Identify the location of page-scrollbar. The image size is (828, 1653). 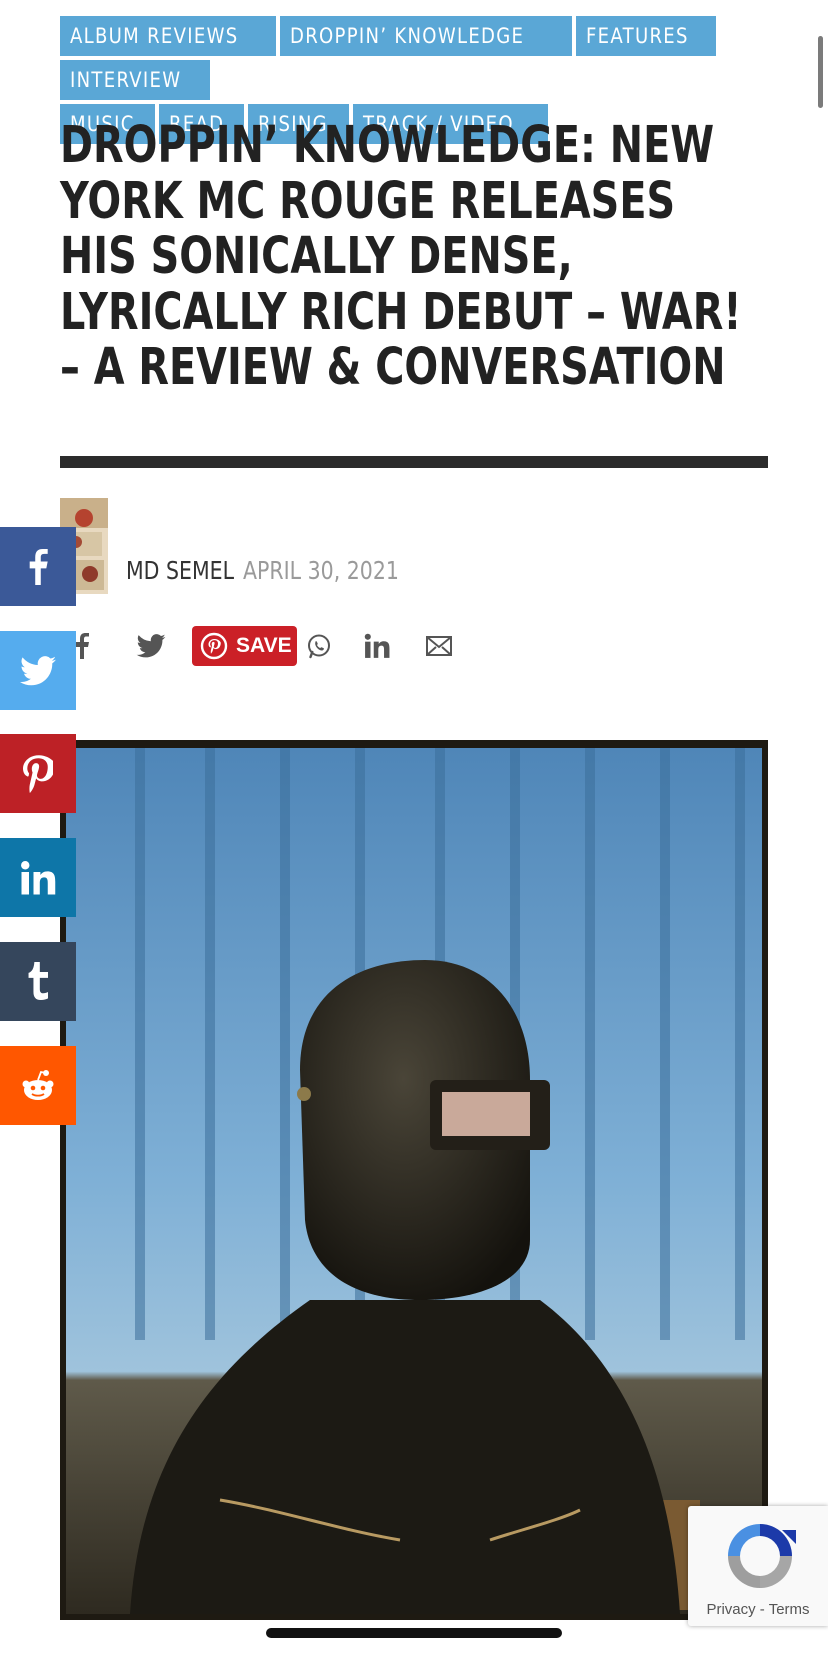
(820, 72).